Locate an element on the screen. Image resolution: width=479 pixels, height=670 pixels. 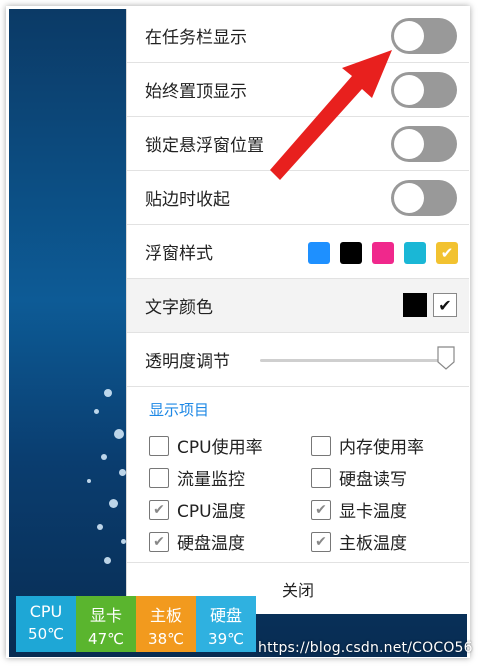
watermark-text: https://blog.csdn.net/COCO56 is located at coordinates (365, 648).